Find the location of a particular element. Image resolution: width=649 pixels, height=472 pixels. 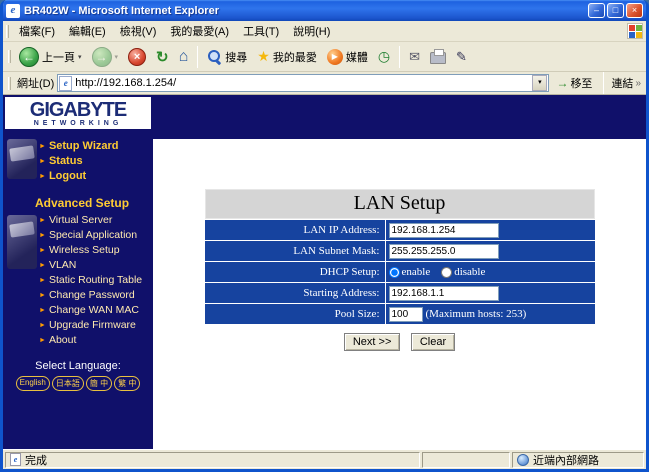

back-button: ← 上一頁 ▾ is located at coordinates (50, 57).